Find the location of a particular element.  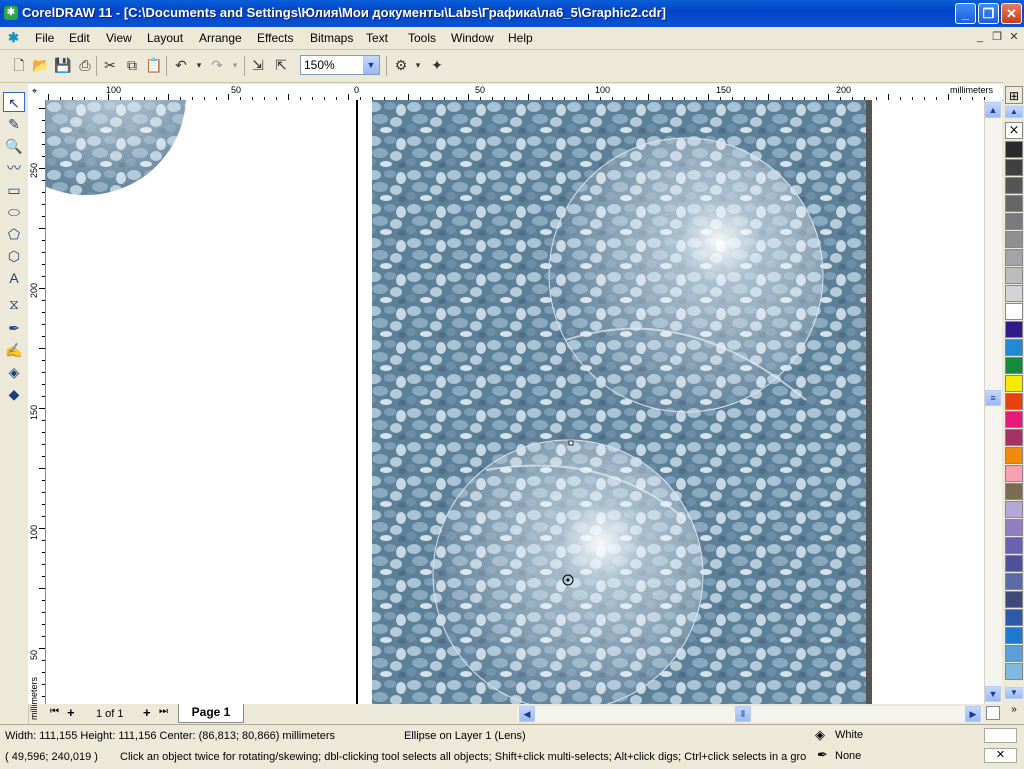

first-page-icon: ⏮ is located at coordinates (54, 711).